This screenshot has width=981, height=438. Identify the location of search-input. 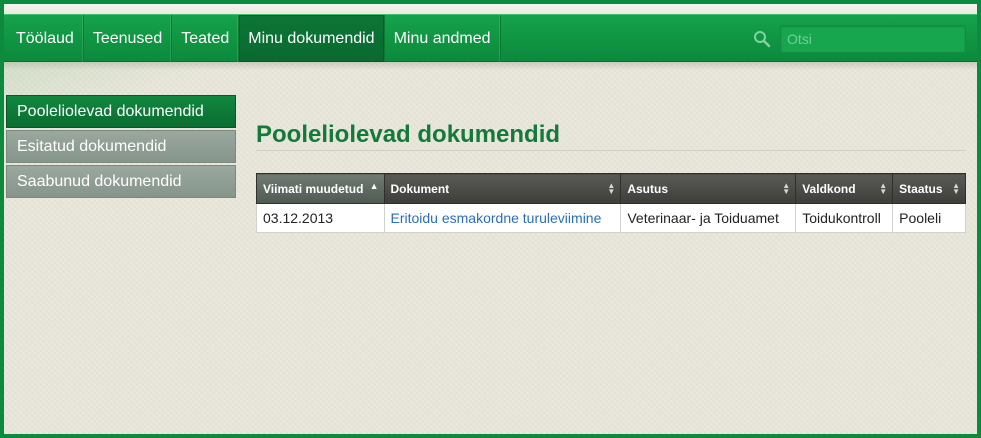
(873, 39).